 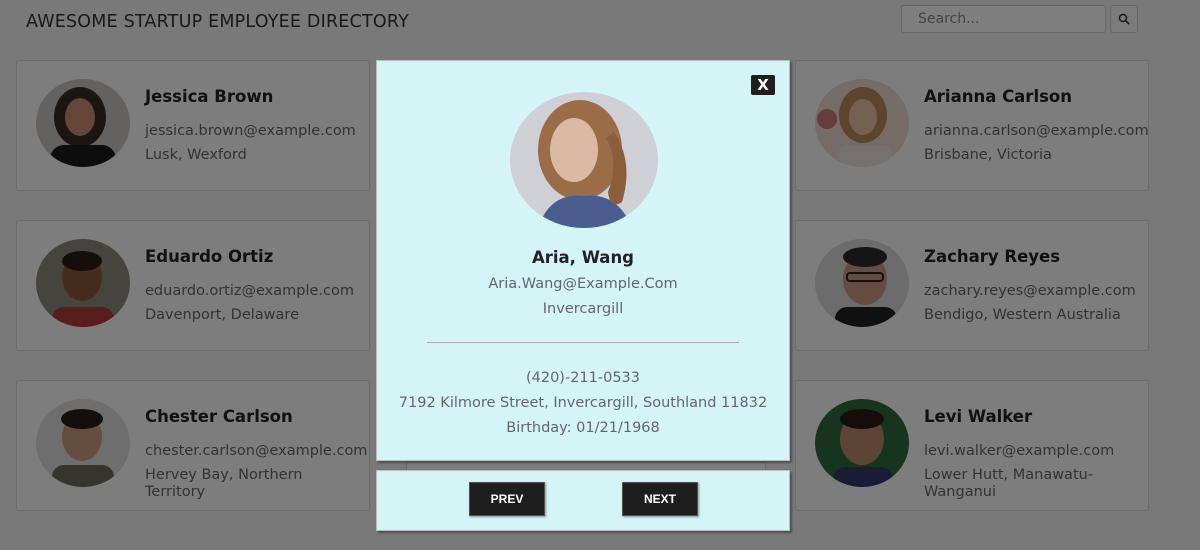 What do you see at coordinates (583, 500) in the screenshot?
I see `modal-navigation: PREV NEXT` at bounding box center [583, 500].